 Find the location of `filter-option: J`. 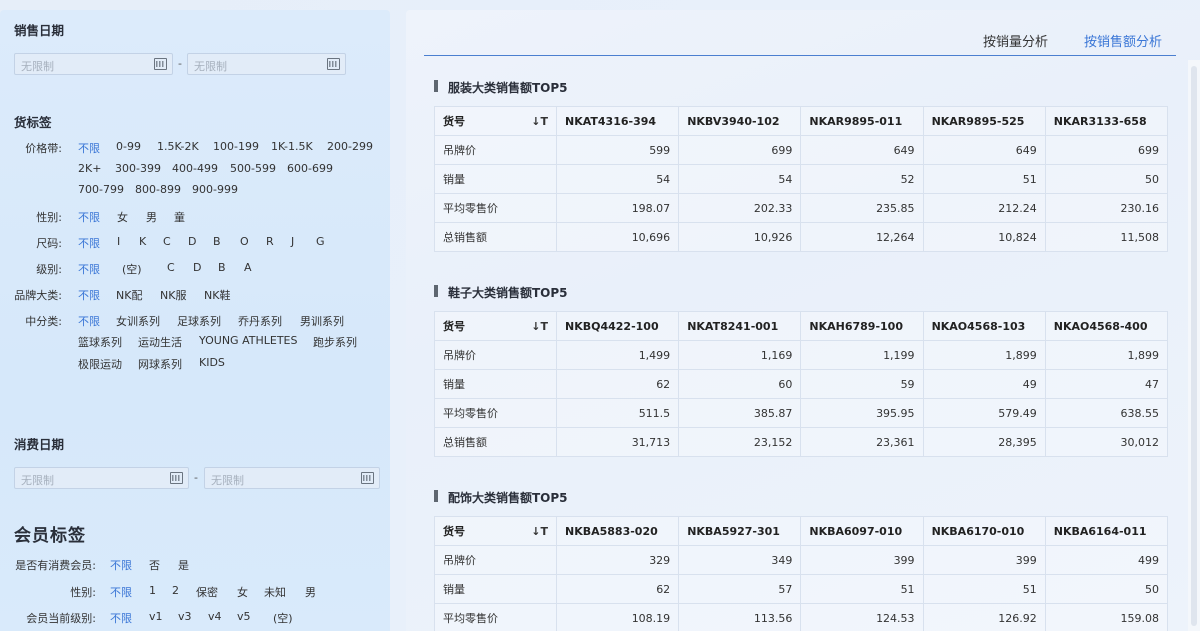

filter-option: J is located at coordinates (292, 241).